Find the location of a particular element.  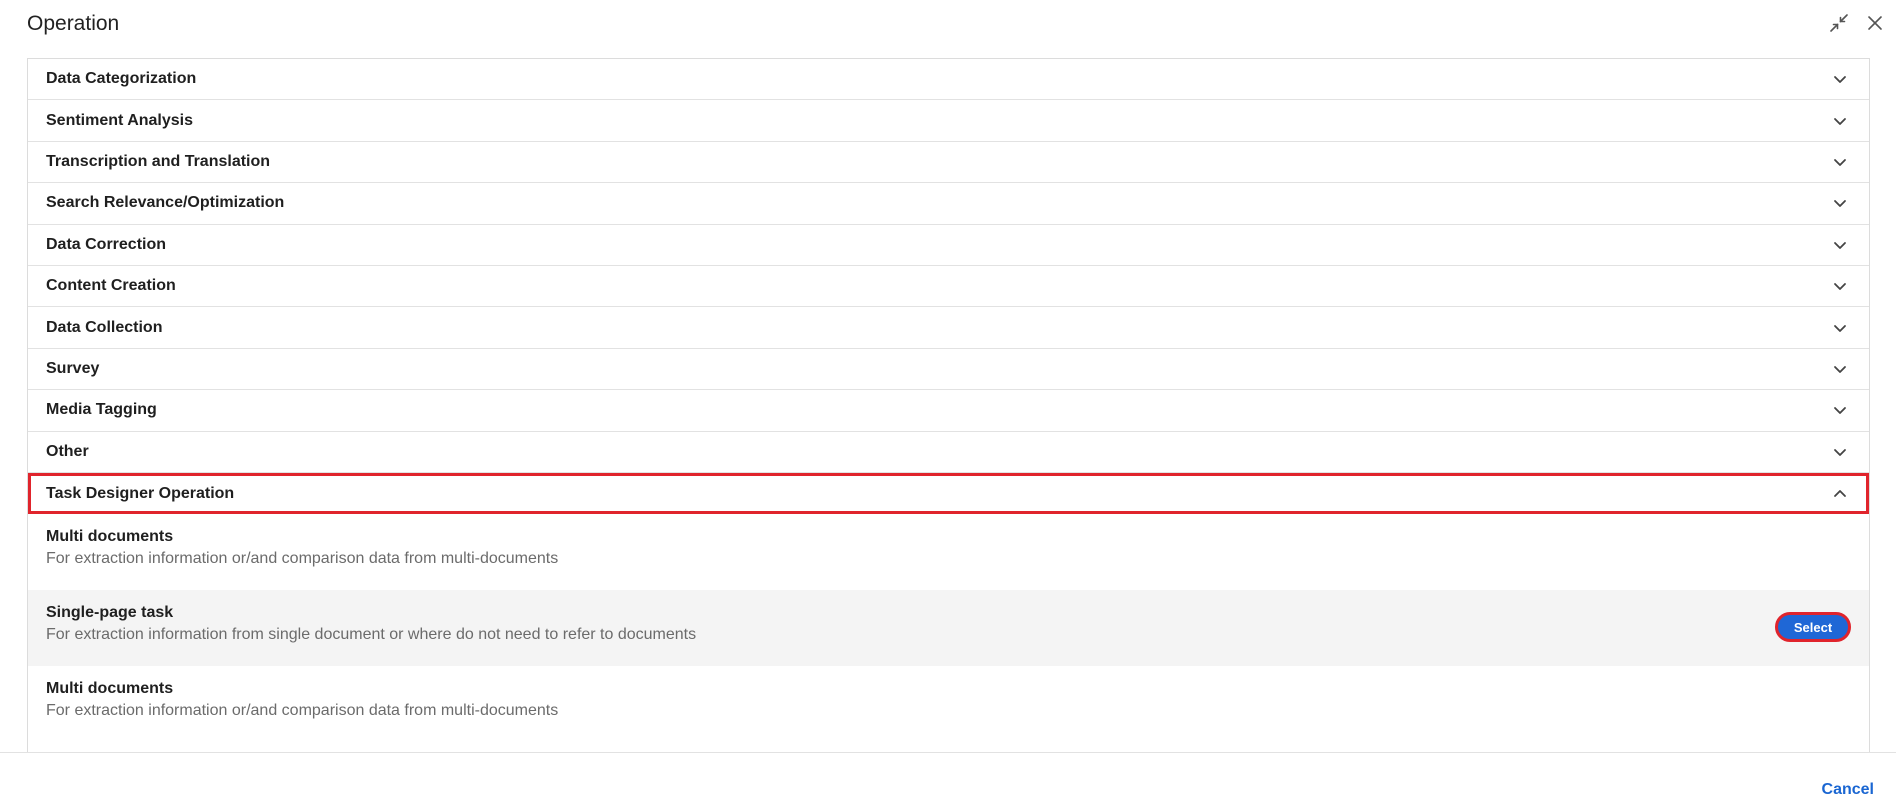

category-content-creation: Content Creation is located at coordinates (948, 287).